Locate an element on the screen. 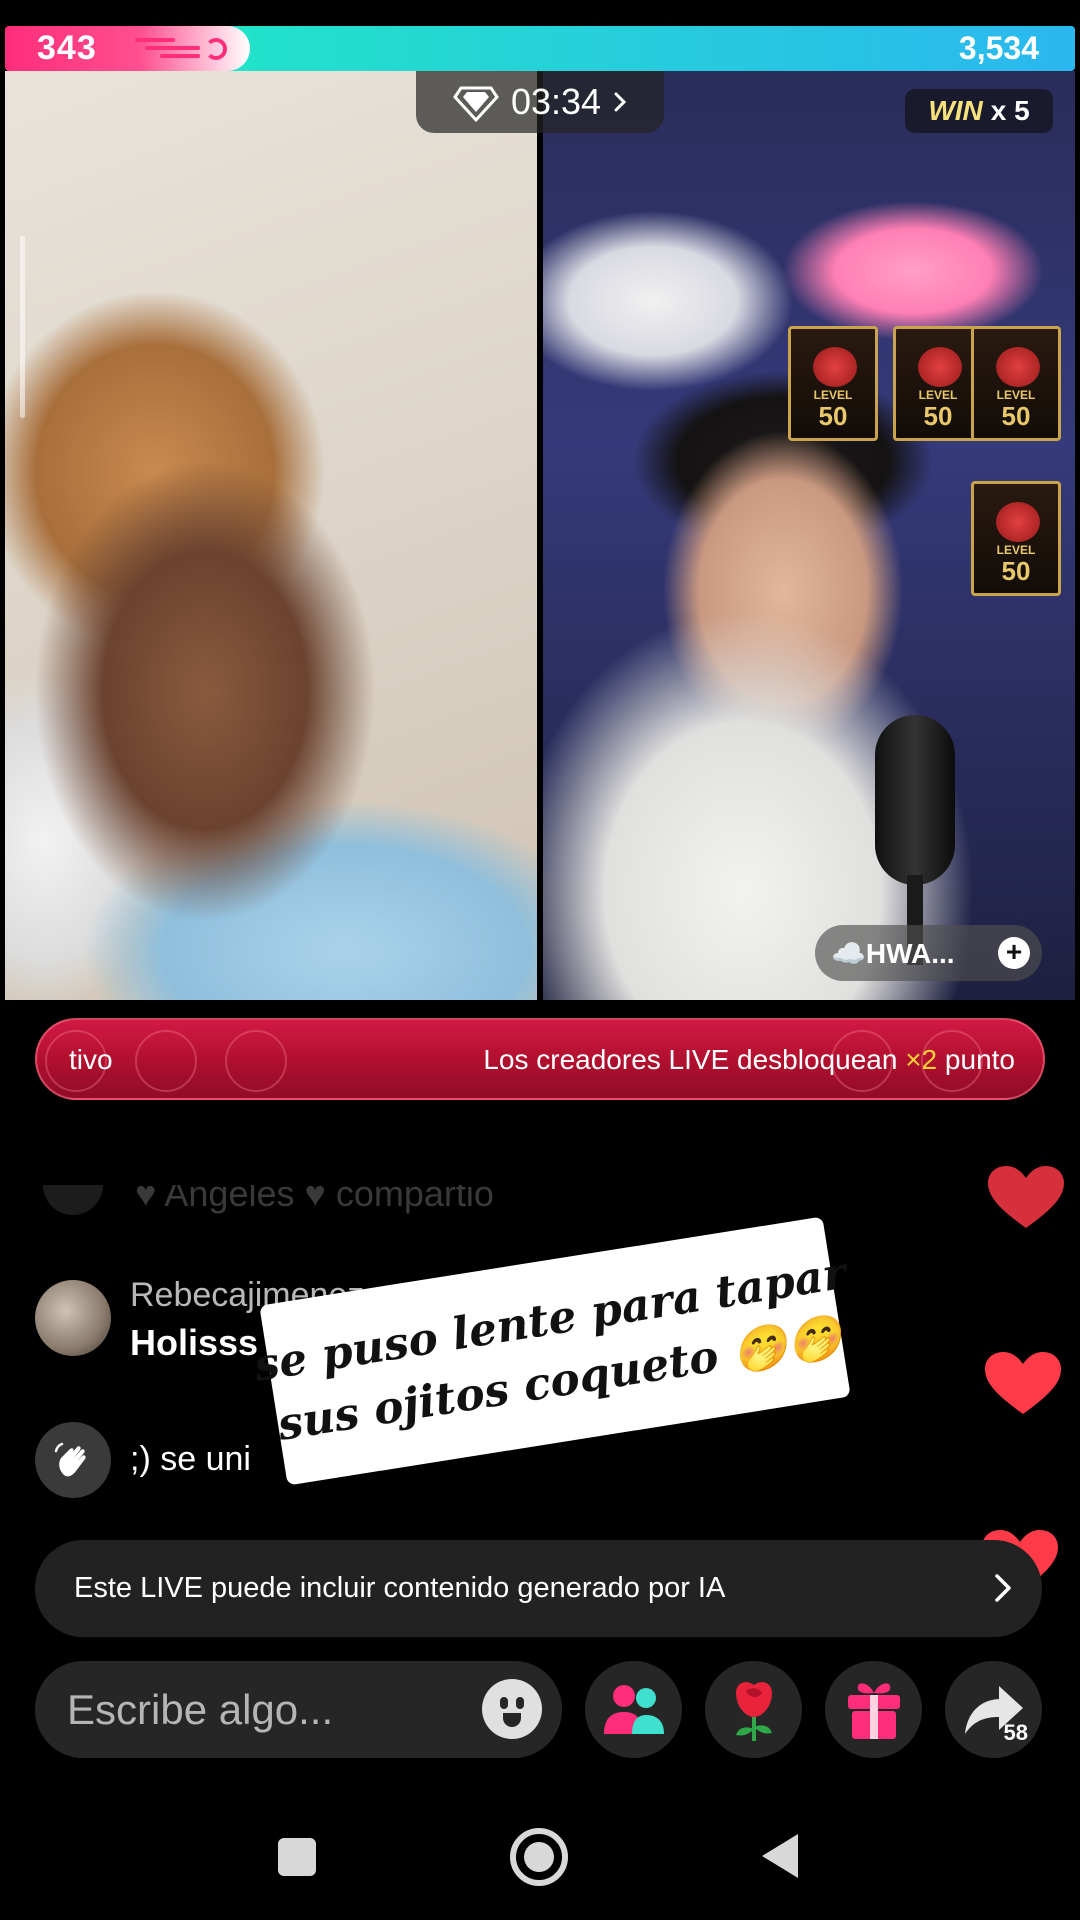 This screenshot has height=1920, width=1080. left-score: 343 is located at coordinates (67, 48).